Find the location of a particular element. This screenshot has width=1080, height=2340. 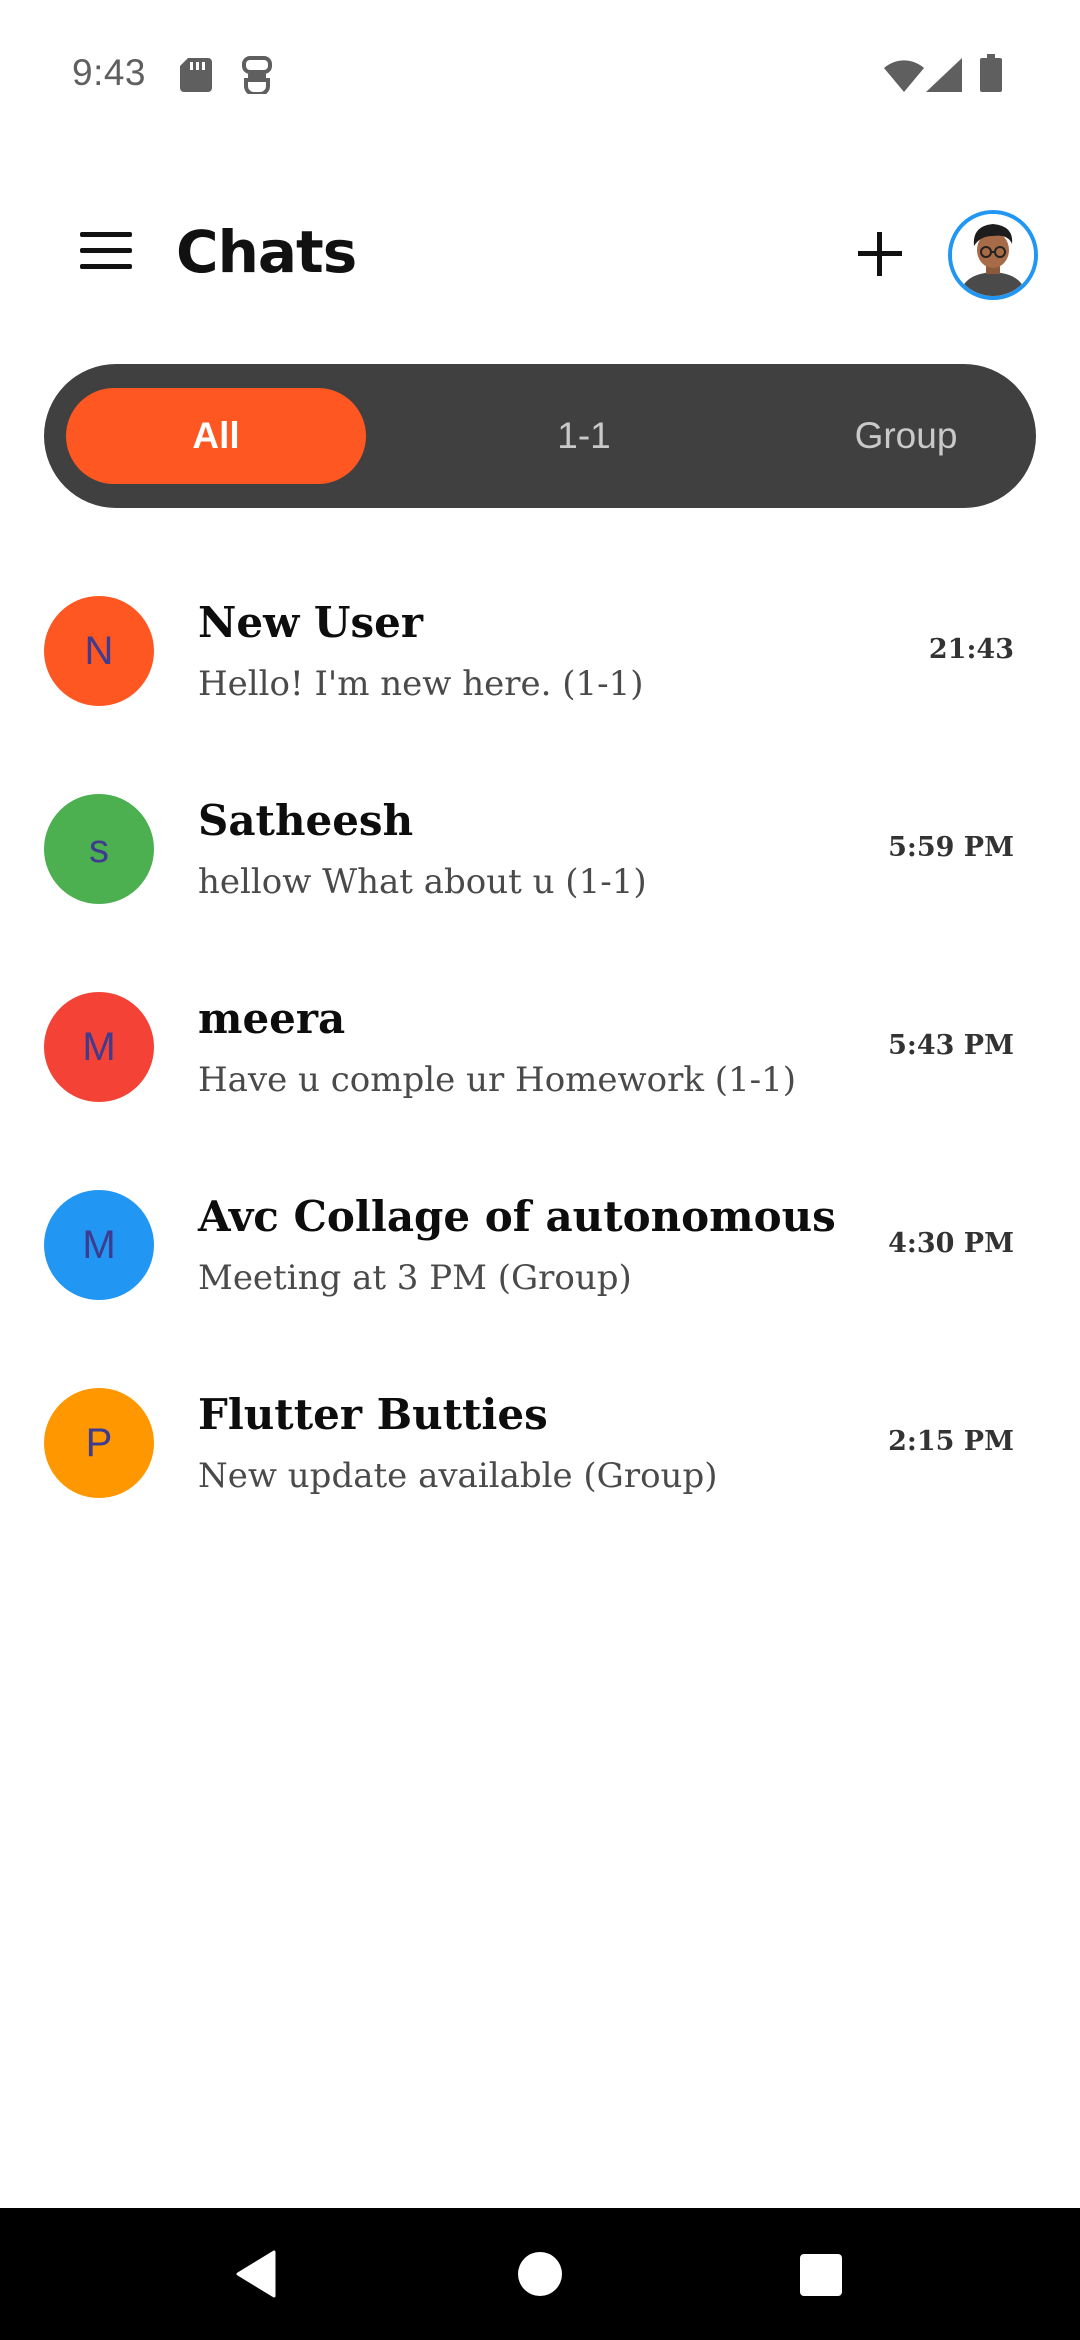

chat-filter-segmented: All 1-1 Group is located at coordinates (540, 436).